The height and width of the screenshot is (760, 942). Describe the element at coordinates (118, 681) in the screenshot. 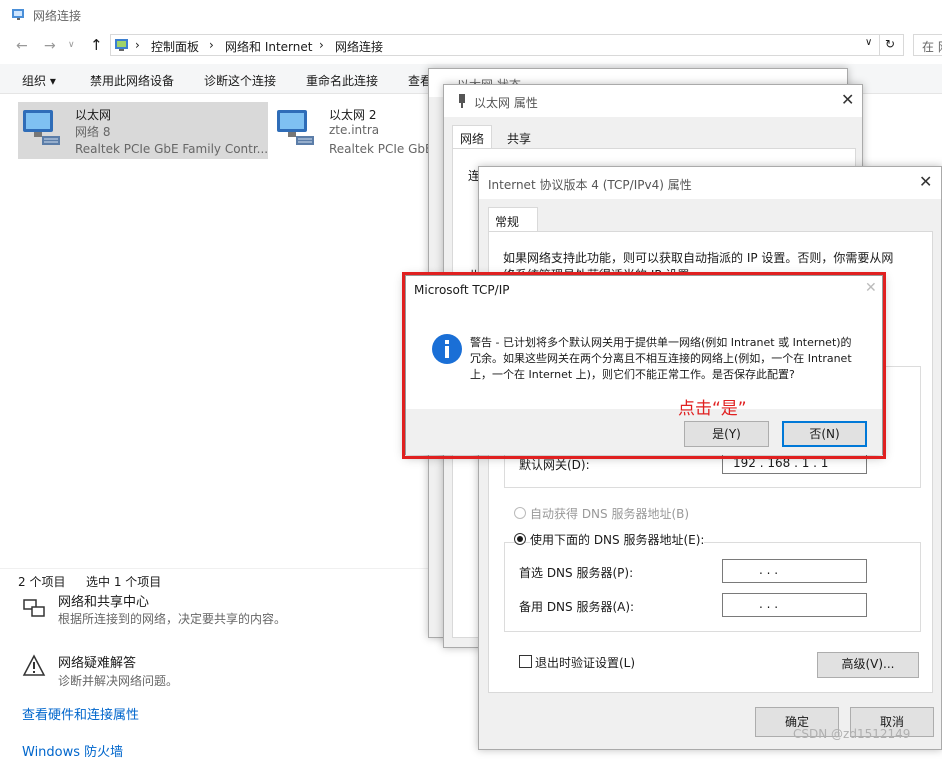

I see `troubleshoot-desc: 诊断并解决网络问题。` at that location.